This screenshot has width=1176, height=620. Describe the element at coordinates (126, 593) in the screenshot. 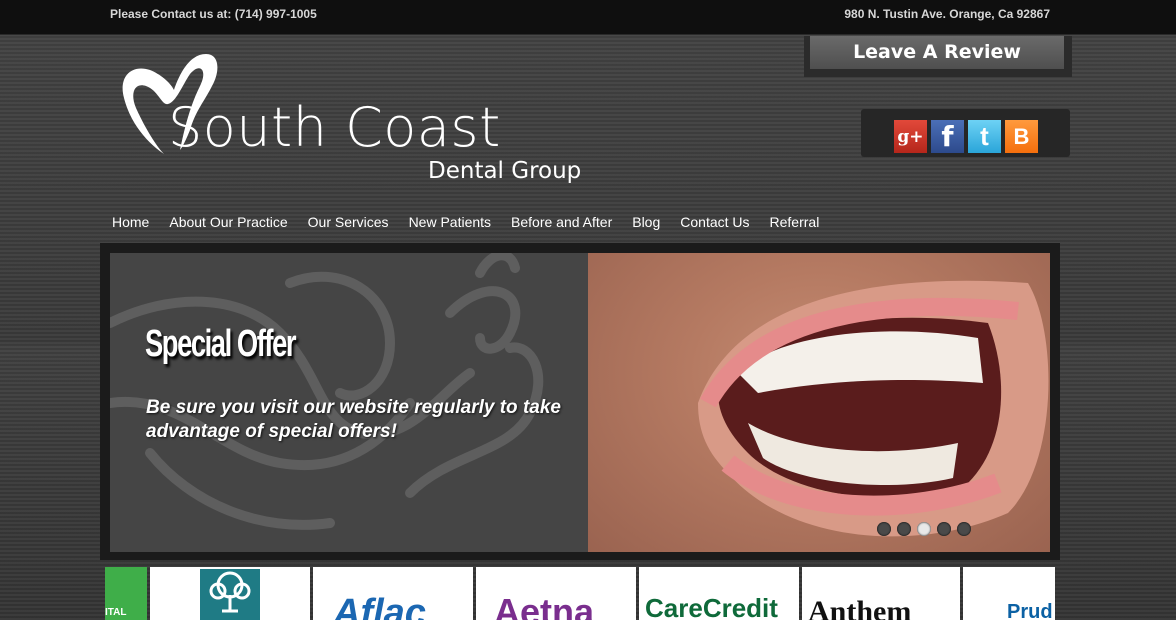

I see `insurance-logo-partial: ITAL` at that location.